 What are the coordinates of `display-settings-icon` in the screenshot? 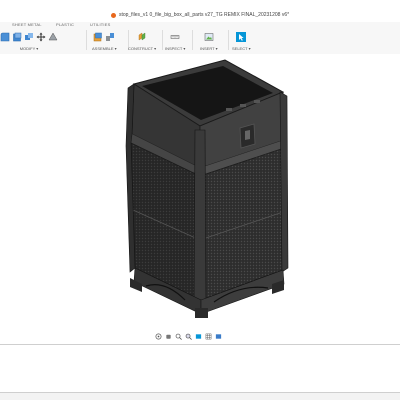 It's located at (198, 336).